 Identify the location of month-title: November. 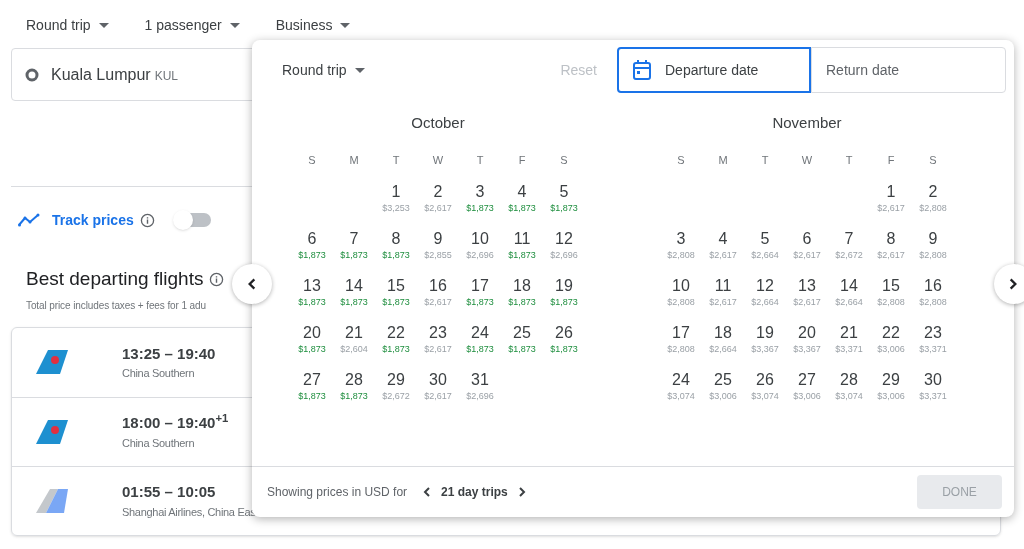
(807, 123).